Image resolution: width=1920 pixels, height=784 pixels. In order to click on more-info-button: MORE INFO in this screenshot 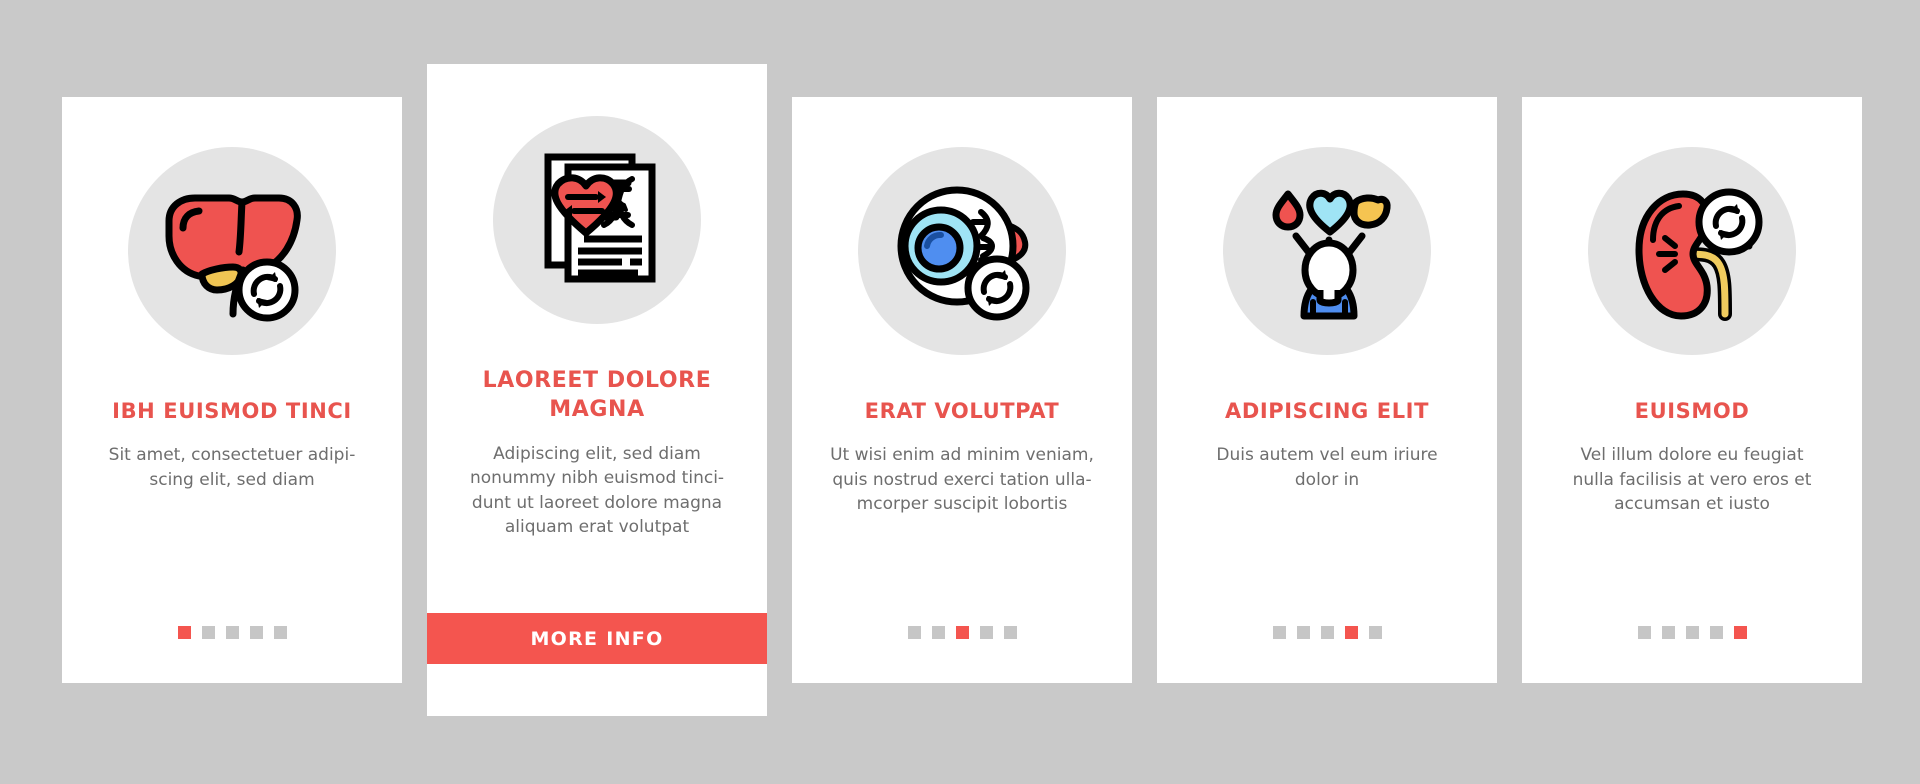, I will do `click(597, 638)`.